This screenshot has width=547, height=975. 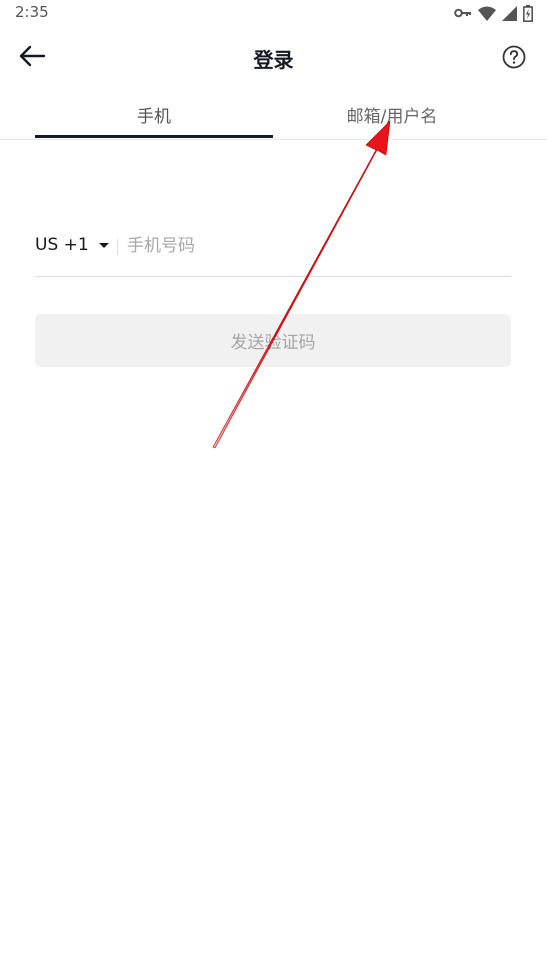 What do you see at coordinates (117, 247) in the screenshot?
I see `input-divider` at bounding box center [117, 247].